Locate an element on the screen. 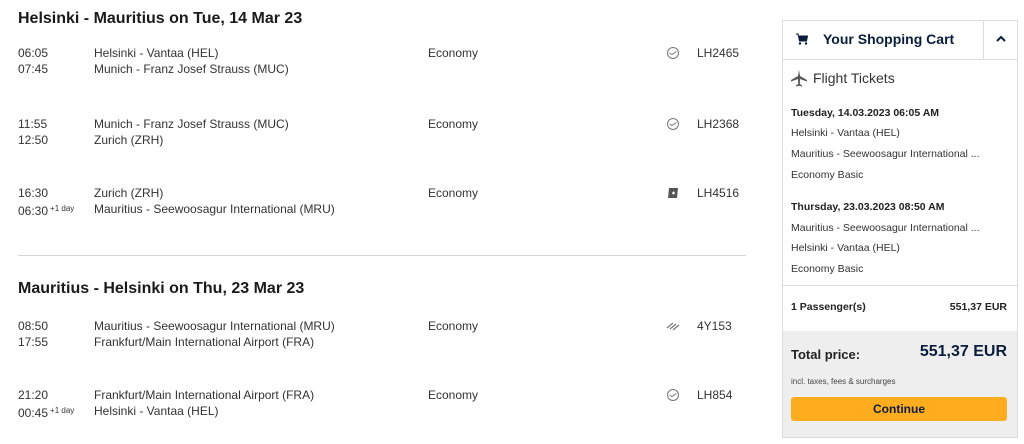 The height and width of the screenshot is (444, 1024). discover-wings-icon is located at coordinates (673, 326).